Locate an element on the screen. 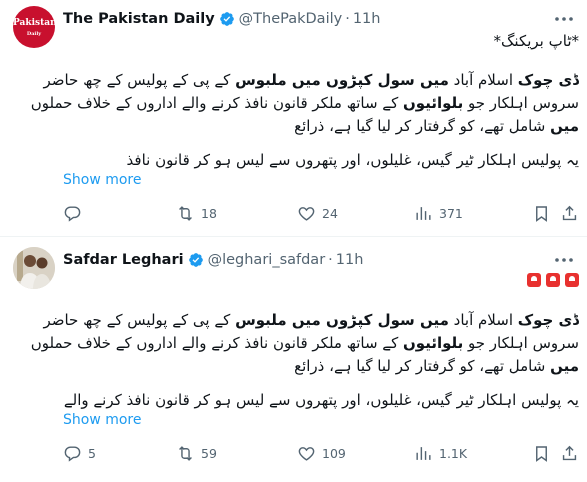  views-button: 1.1K is located at coordinates (440, 453).